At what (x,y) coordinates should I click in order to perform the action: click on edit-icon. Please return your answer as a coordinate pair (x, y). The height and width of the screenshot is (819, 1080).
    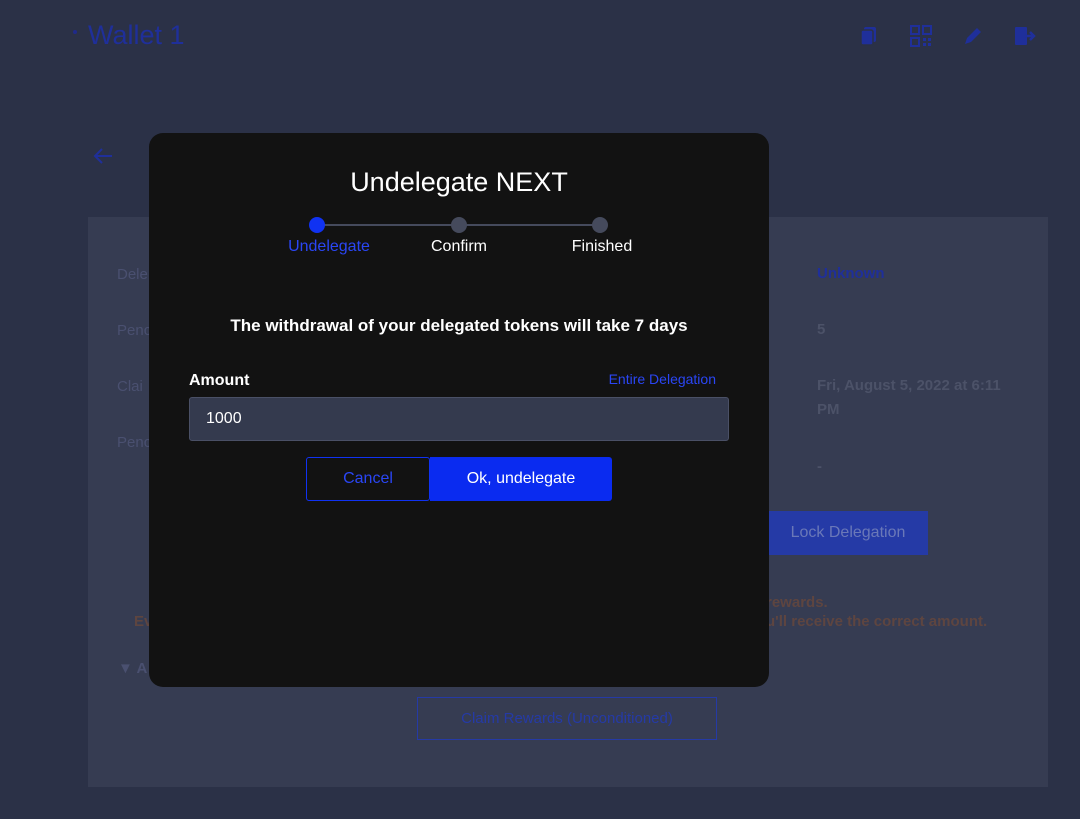
    Looking at the image, I should click on (973, 36).